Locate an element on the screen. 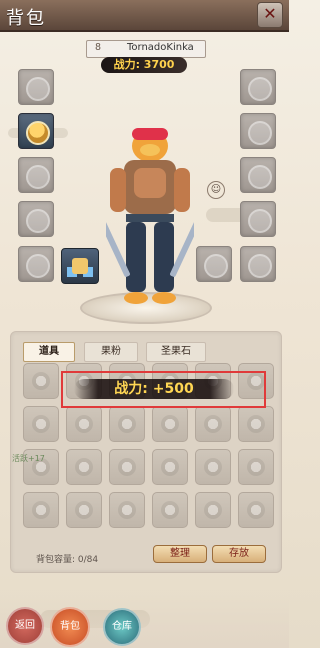 The image size is (320, 648). store-button: 存放 is located at coordinates (239, 554).